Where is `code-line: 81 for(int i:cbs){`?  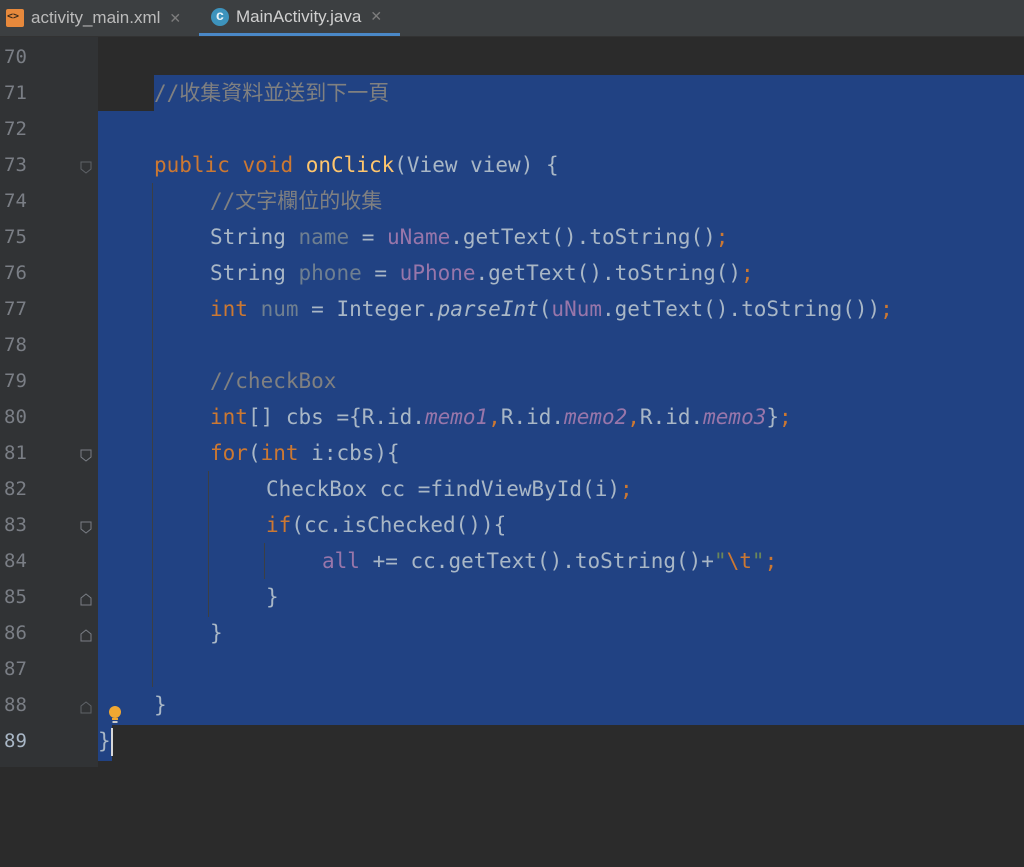 code-line: 81 for(int i:cbs){ is located at coordinates (512, 453).